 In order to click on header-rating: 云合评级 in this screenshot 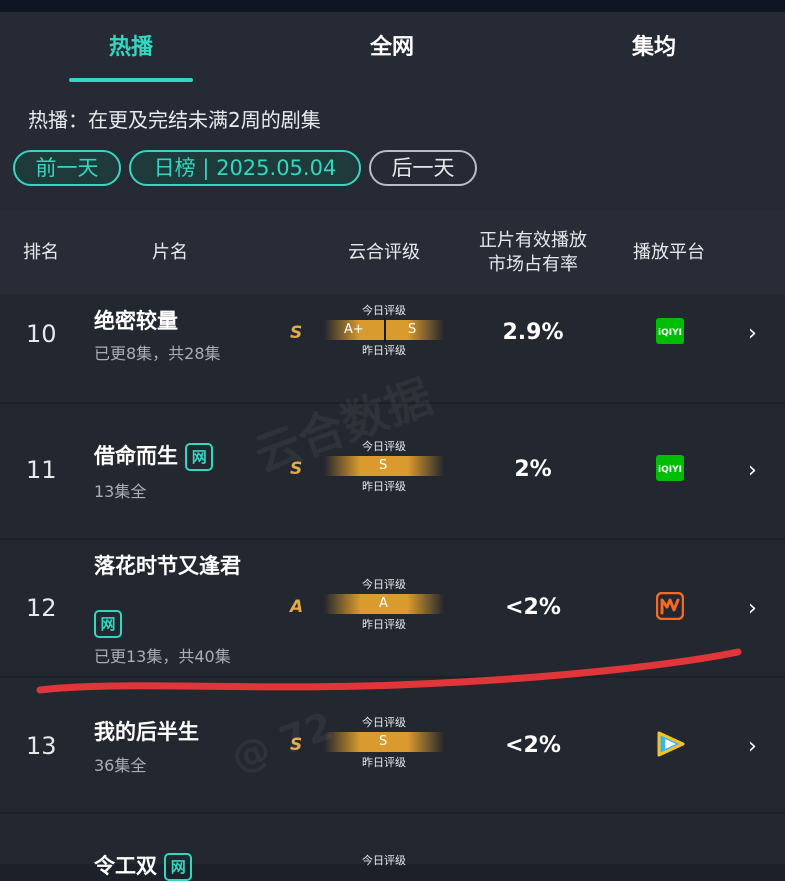, I will do `click(384, 252)`.